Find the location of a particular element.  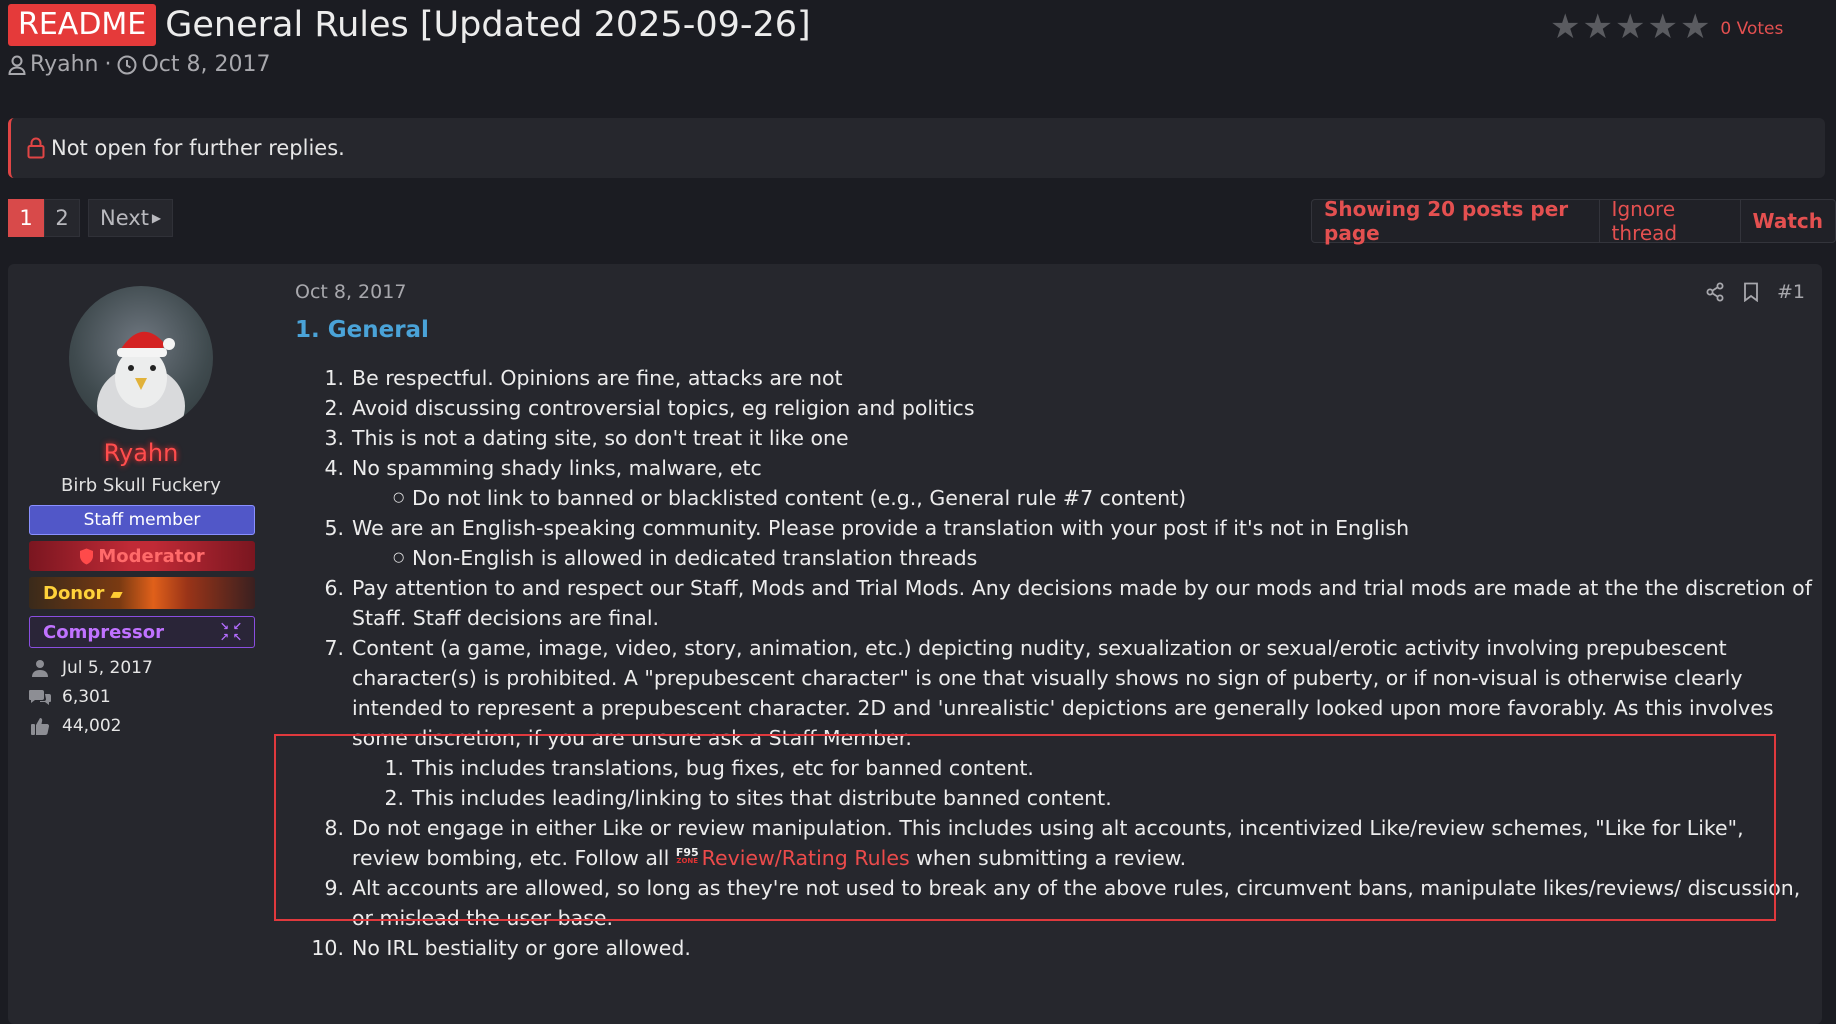

staff-member-banner: Staff member is located at coordinates (142, 520).